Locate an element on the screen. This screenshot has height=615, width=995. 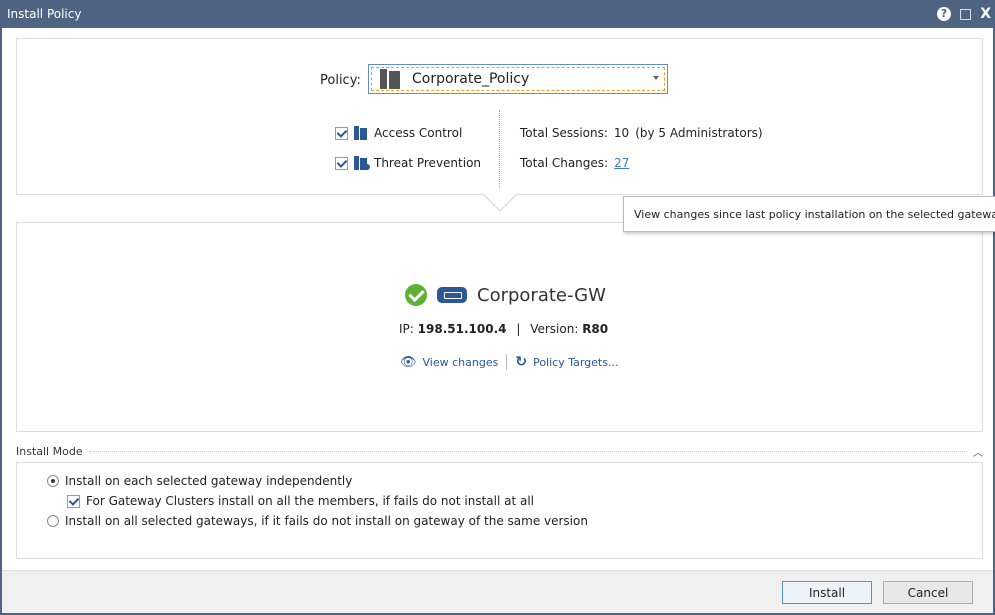
install-mode-header: Install Mode ︿ is located at coordinates (499, 451).